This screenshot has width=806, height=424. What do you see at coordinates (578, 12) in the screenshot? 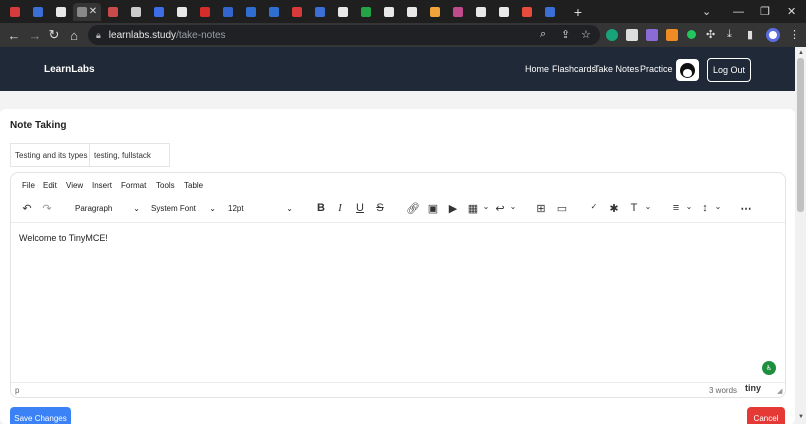
I see `new-tab-icon: +` at bounding box center [578, 12].